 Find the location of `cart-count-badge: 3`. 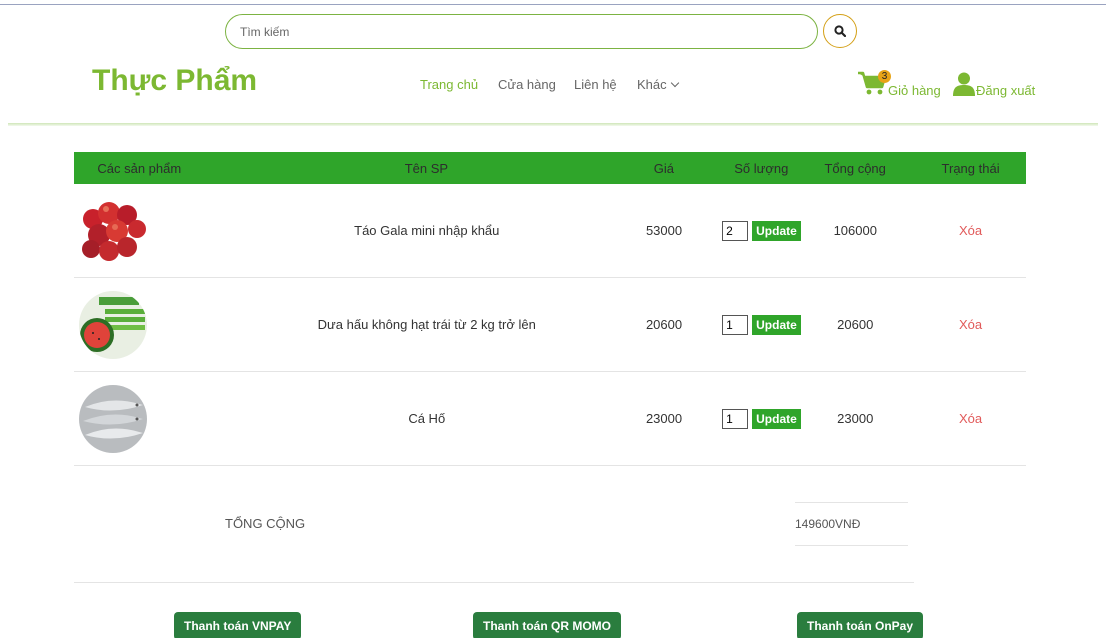

cart-count-badge: 3 is located at coordinates (884, 76).